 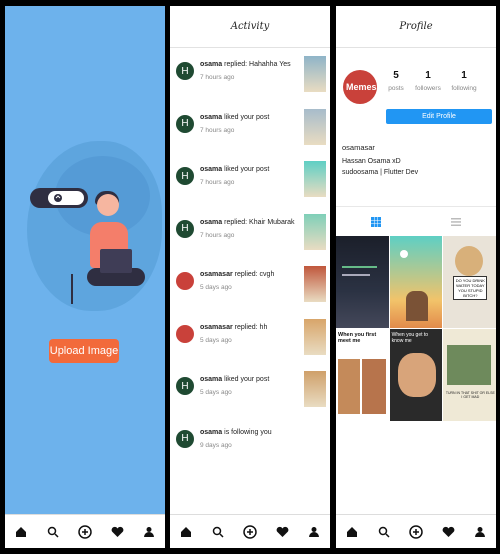 I want to click on activity-message: replied: cvgh, so click(x=253, y=274).